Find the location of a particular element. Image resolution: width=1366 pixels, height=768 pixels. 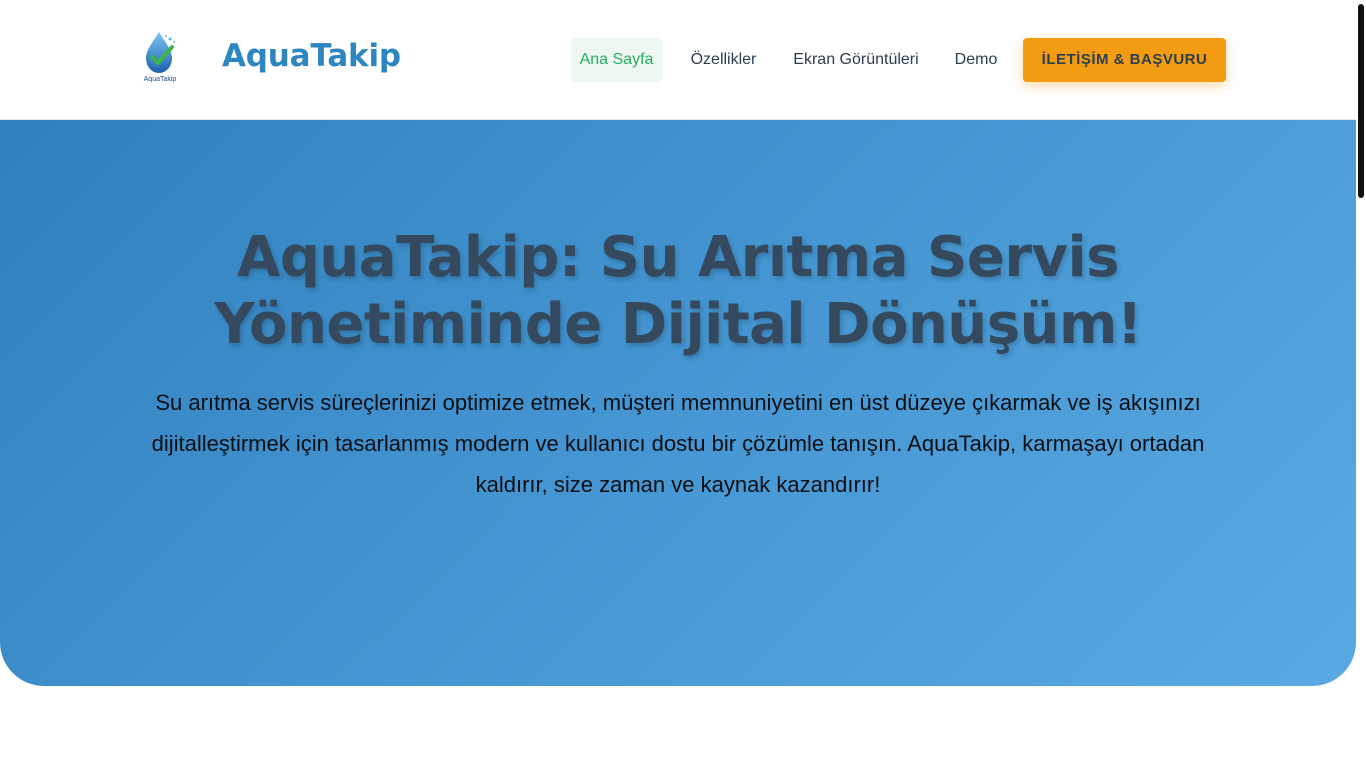

contact-apply-button: İLETİŞİM & BAŞVURU is located at coordinates (1124, 60).